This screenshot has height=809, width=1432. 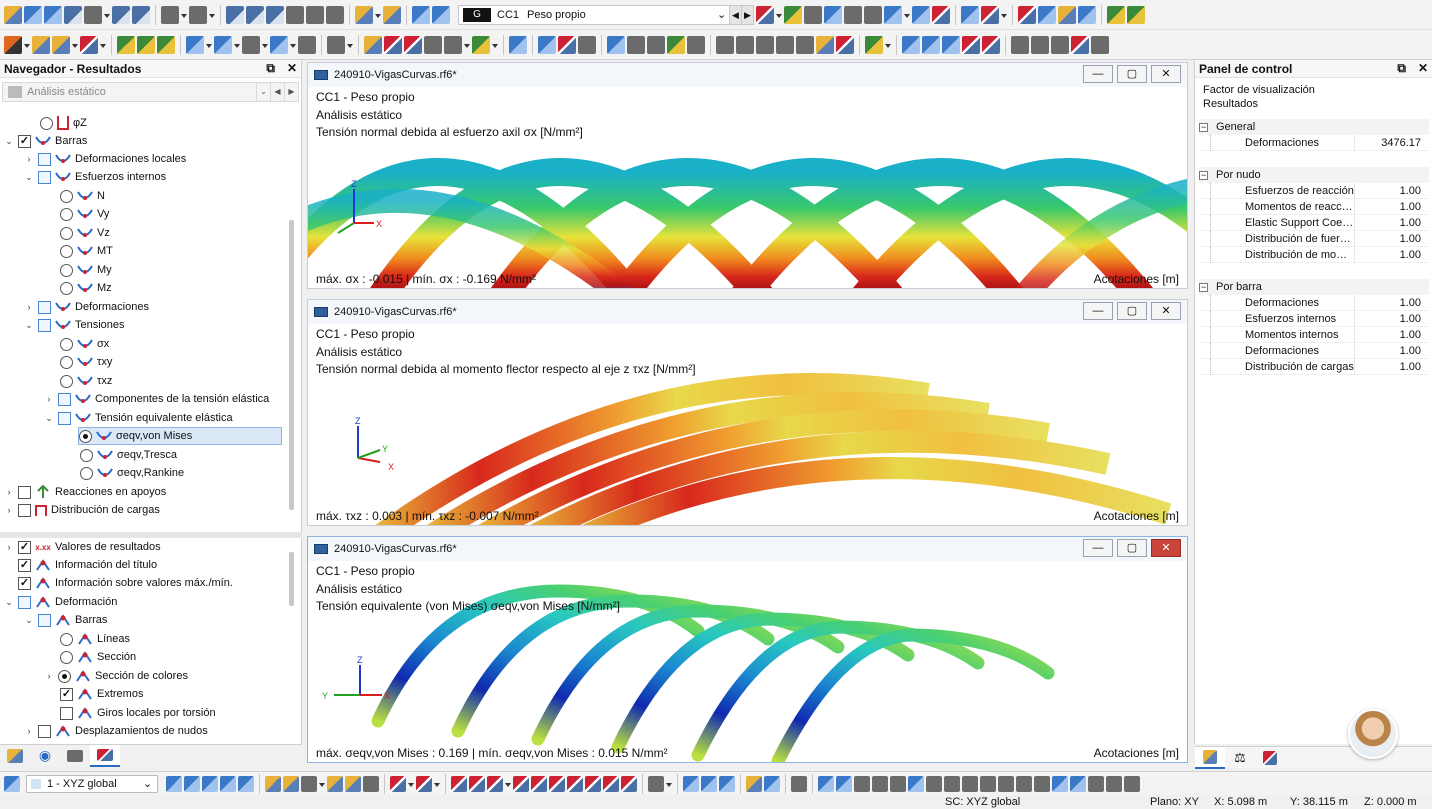 I want to click on tree-item: ⌄ Tensiones, so click(x=74, y=325).